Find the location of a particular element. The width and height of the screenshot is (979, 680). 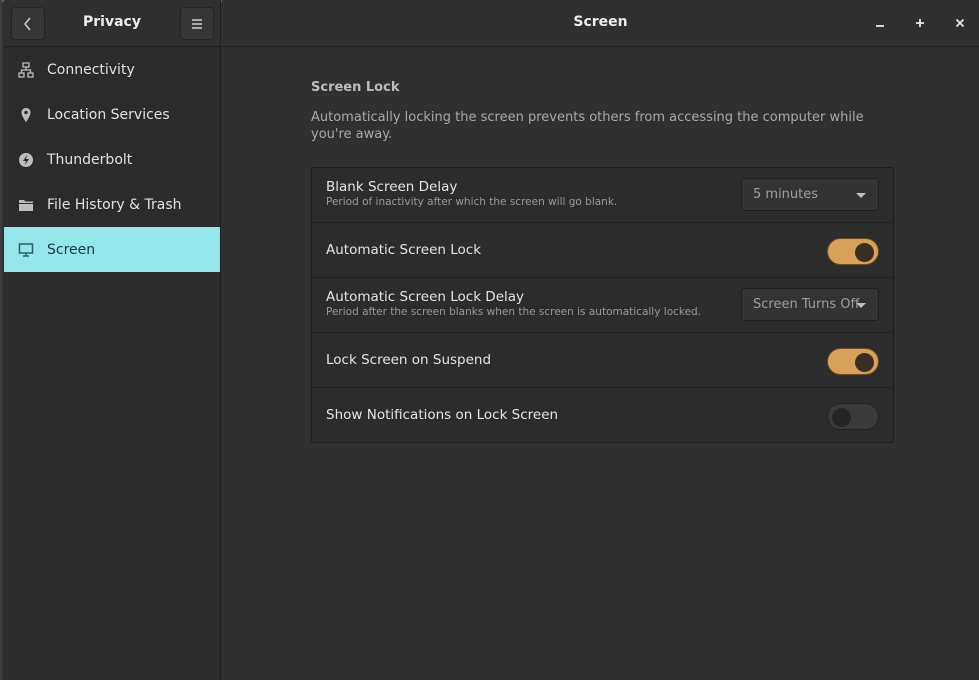

maximize-button is located at coordinates (920, 23).